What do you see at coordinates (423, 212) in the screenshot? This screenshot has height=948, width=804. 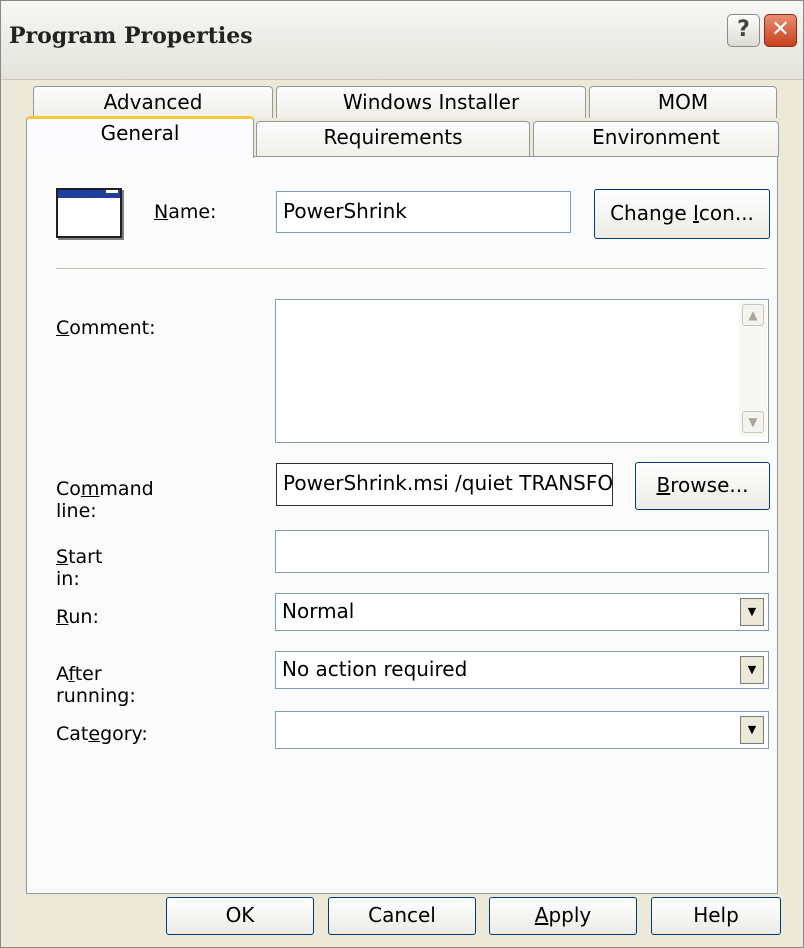 I see `name-field: PowerShrink` at bounding box center [423, 212].